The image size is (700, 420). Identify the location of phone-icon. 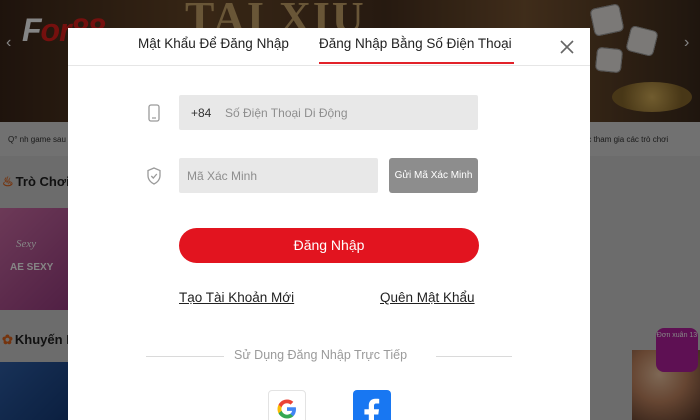
(154, 113).